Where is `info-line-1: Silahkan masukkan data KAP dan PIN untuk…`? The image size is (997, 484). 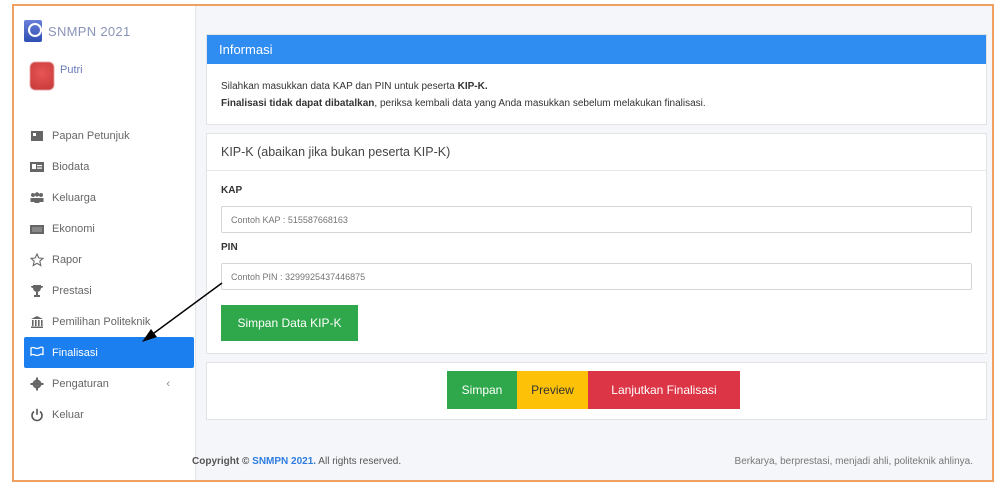 info-line-1: Silahkan masukkan data KAP dan PIN untuk… is located at coordinates (354, 86).